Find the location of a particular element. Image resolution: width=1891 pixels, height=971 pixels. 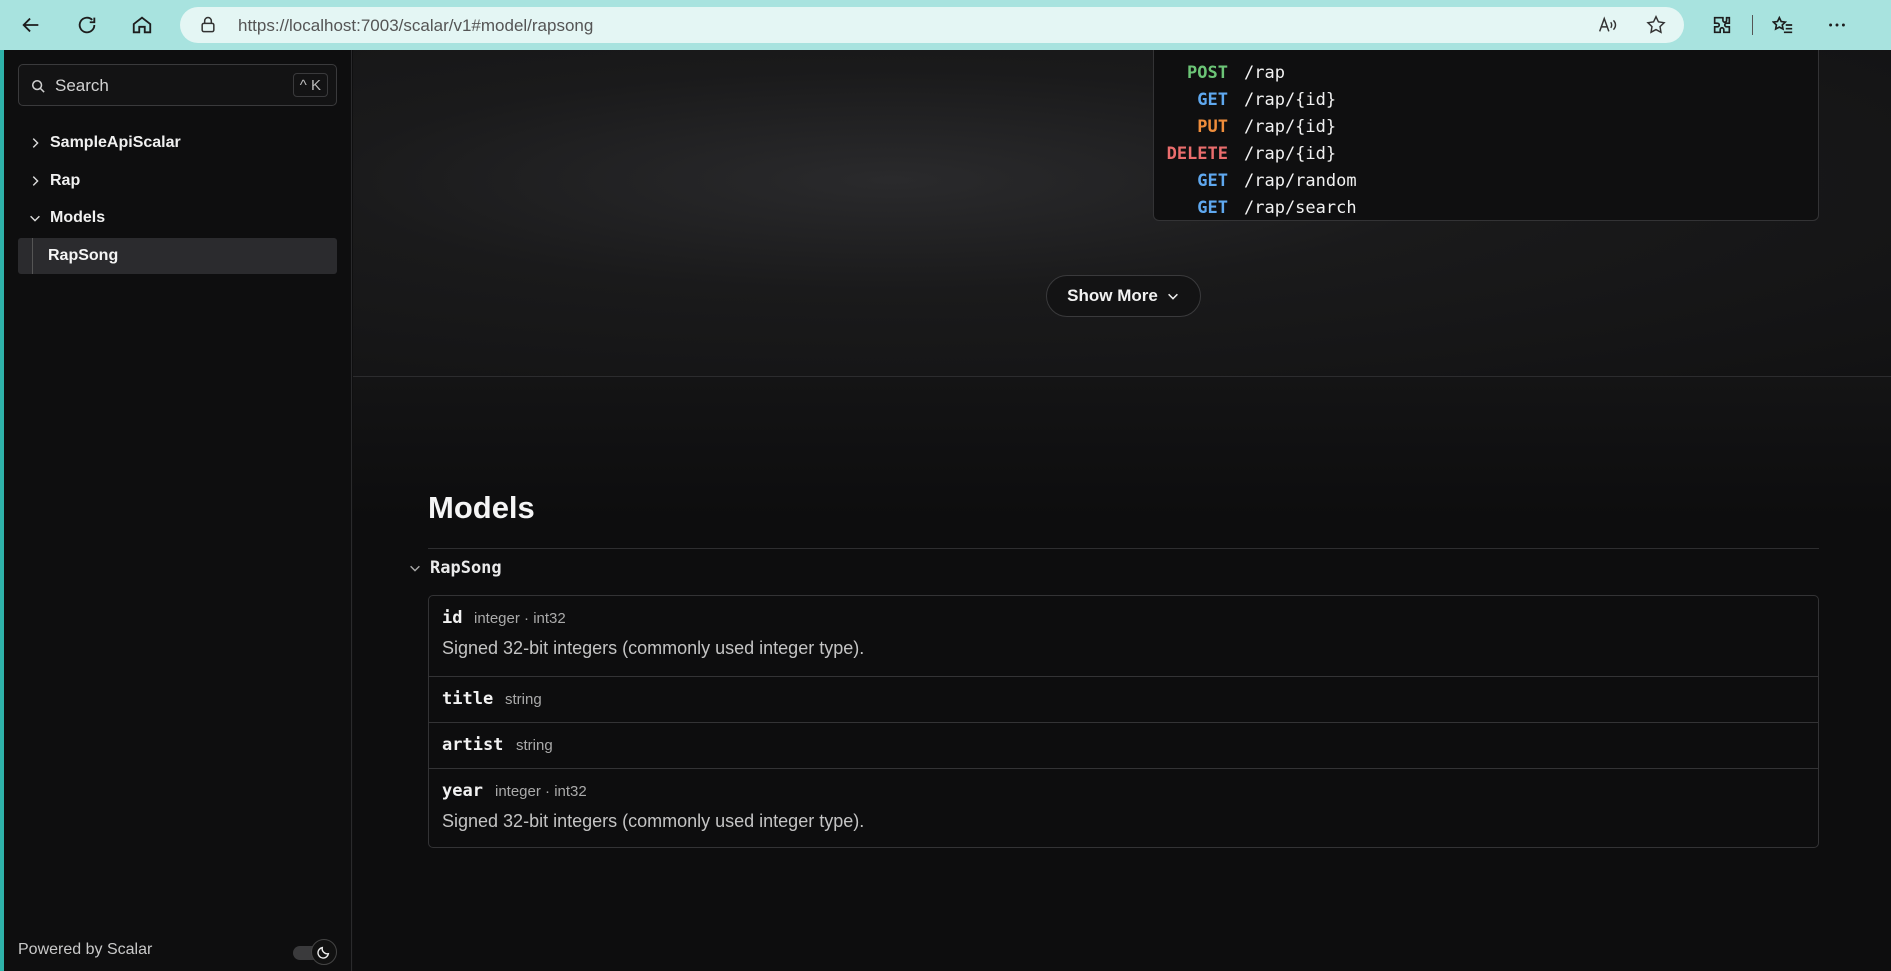

home-icon is located at coordinates (142, 25).